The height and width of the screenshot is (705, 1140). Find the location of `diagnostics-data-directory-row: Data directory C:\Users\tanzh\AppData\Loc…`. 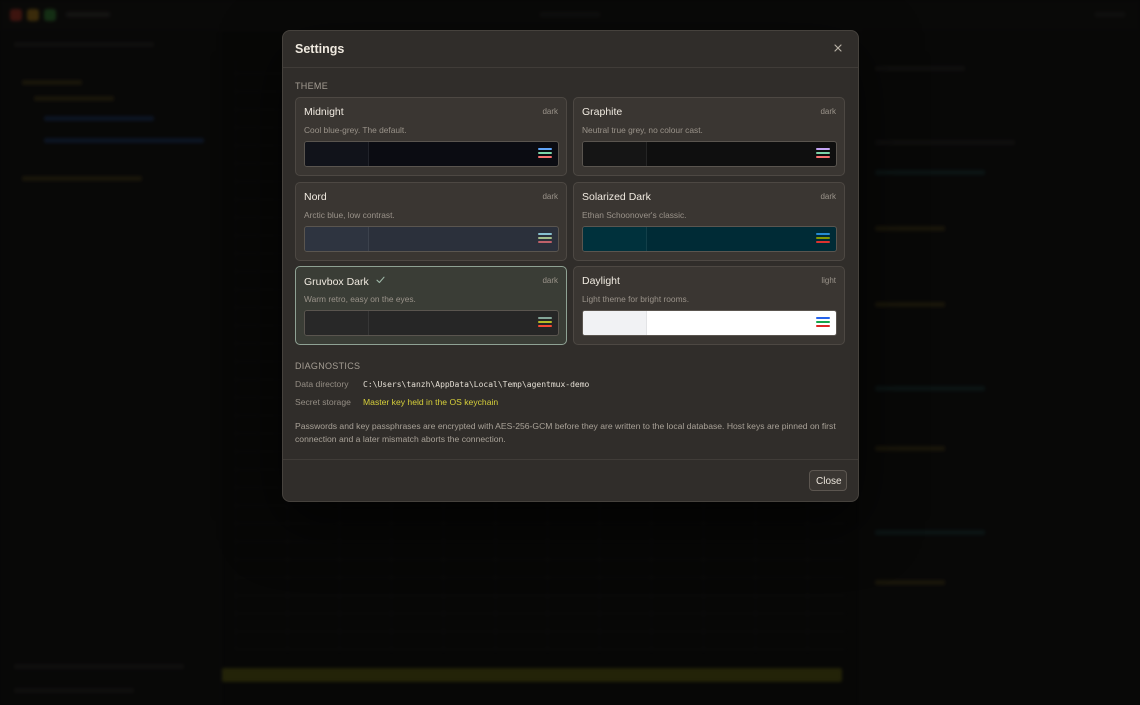

diagnostics-data-directory-row: Data directory C:\Users\tanzh\AppData\Loc… is located at coordinates (442, 384).